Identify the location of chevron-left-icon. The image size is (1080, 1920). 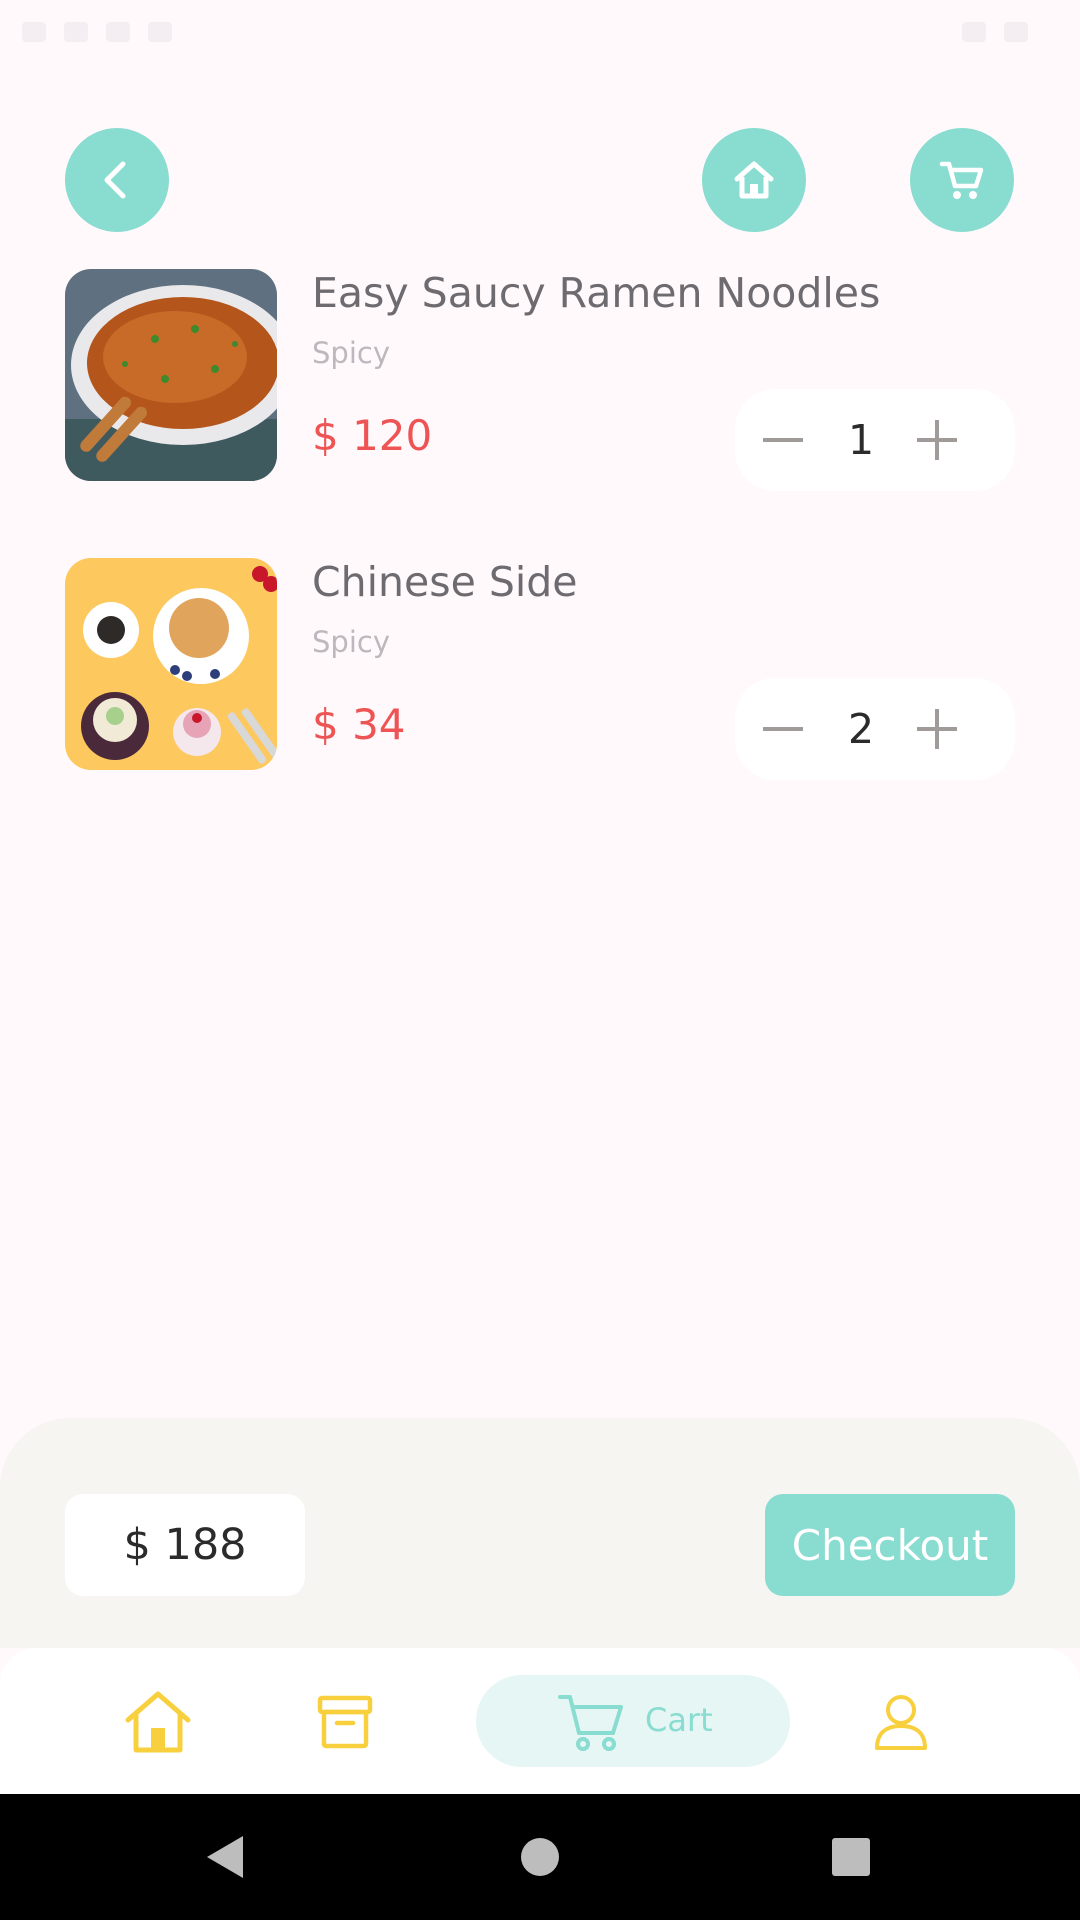
(115, 180).